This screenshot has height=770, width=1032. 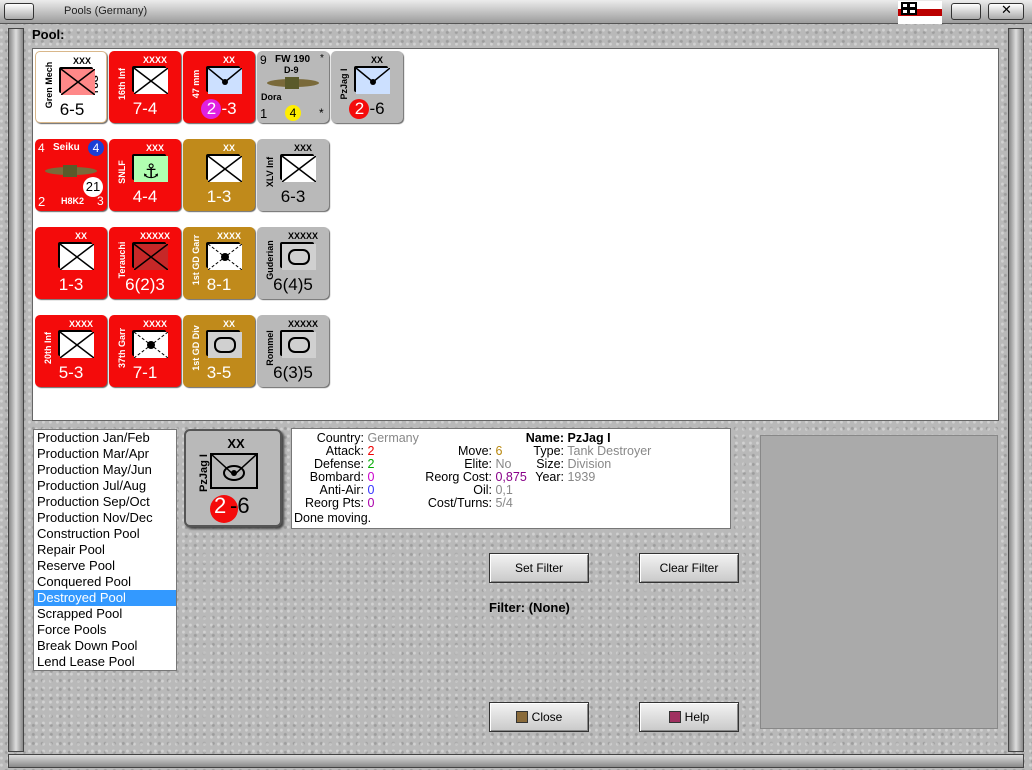 I want to click on defense-value: 2, so click(x=371, y=464).